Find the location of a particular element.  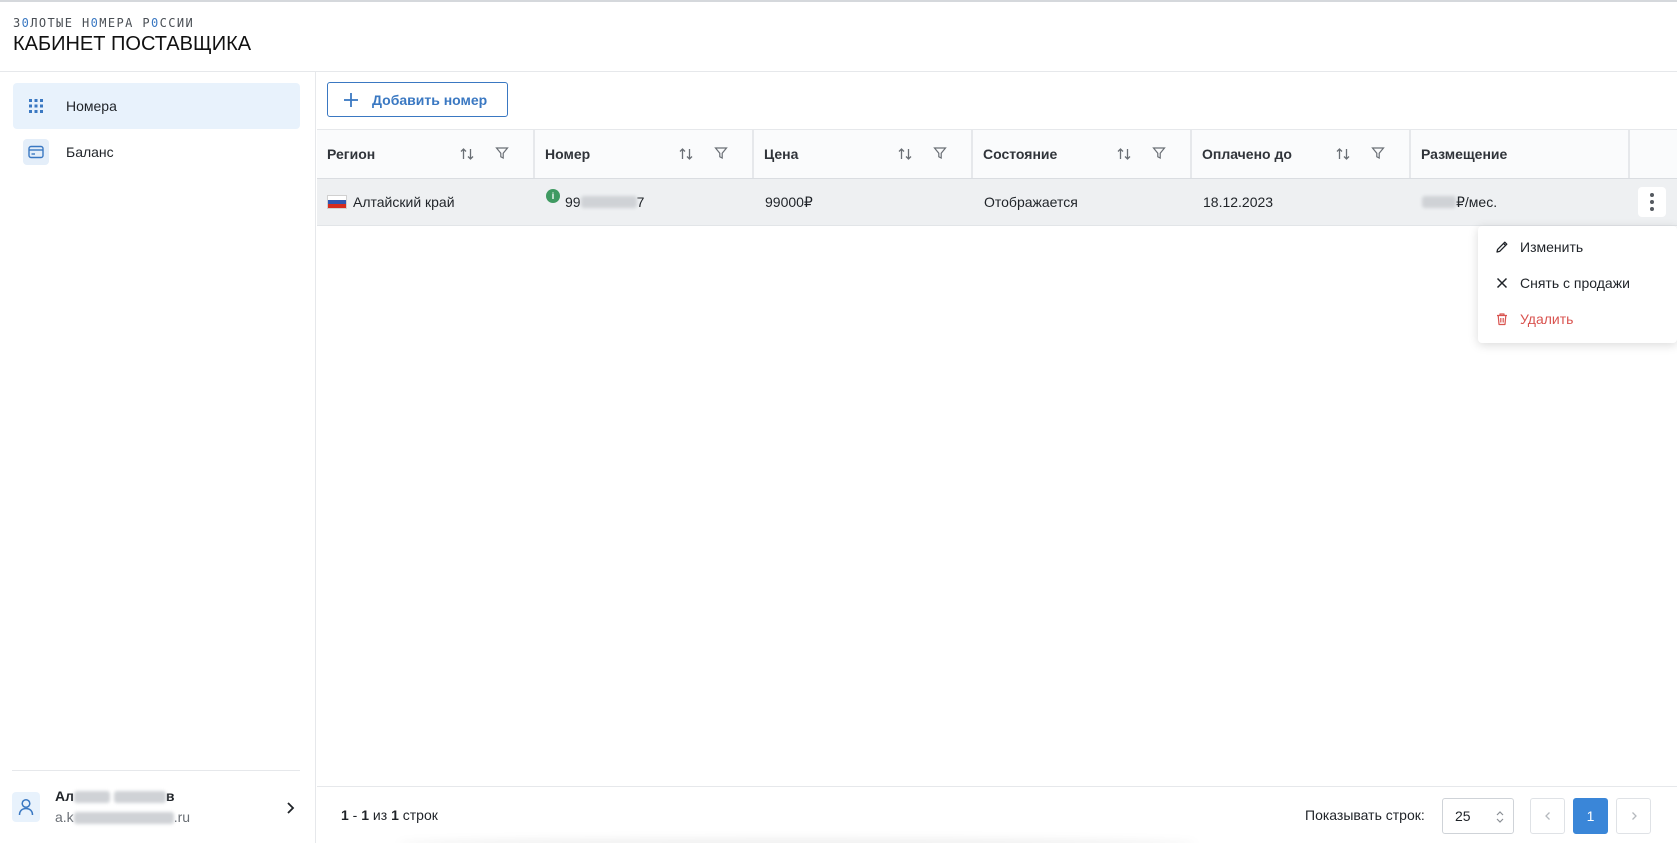

updown-chevron-icon is located at coordinates (1500, 817).